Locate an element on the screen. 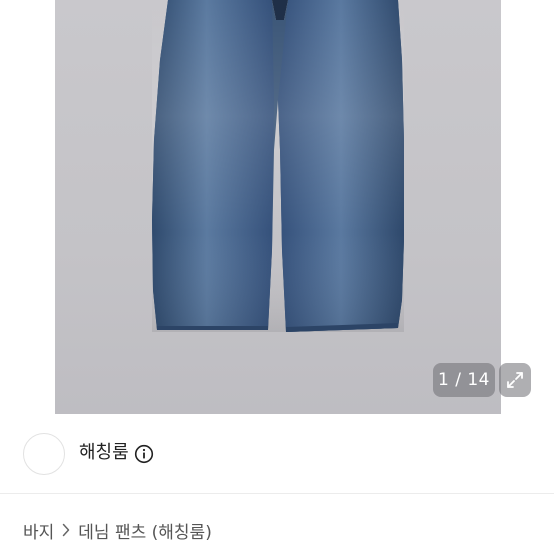 Image resolution: width=554 pixels, height=554 pixels. chevron-right-icon is located at coordinates (66, 530).